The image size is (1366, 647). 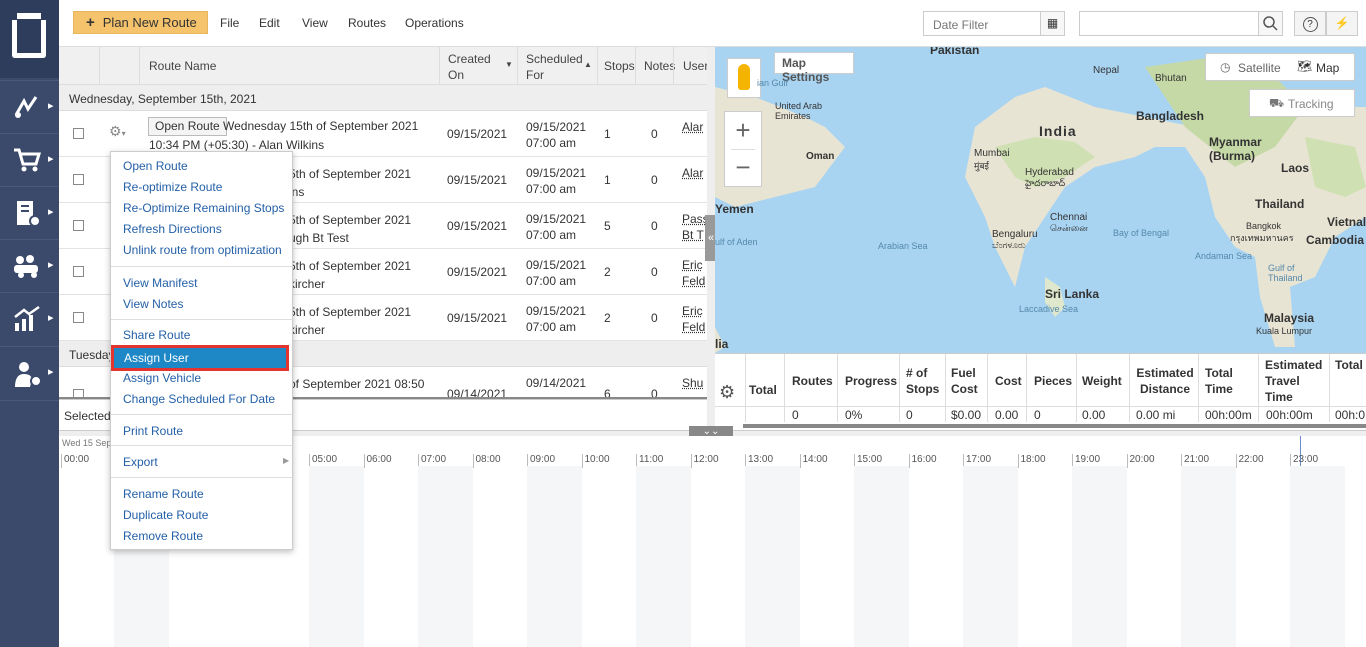 I want to click on menu-view-manifest: View Manifest, so click(x=160, y=283).